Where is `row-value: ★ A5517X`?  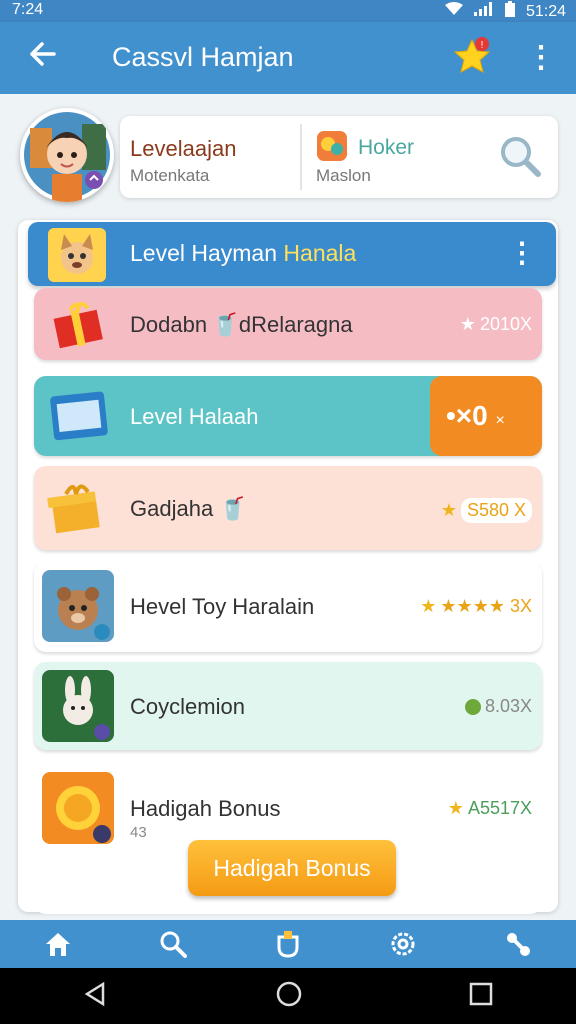
row-value: ★ A5517X is located at coordinates (490, 808).